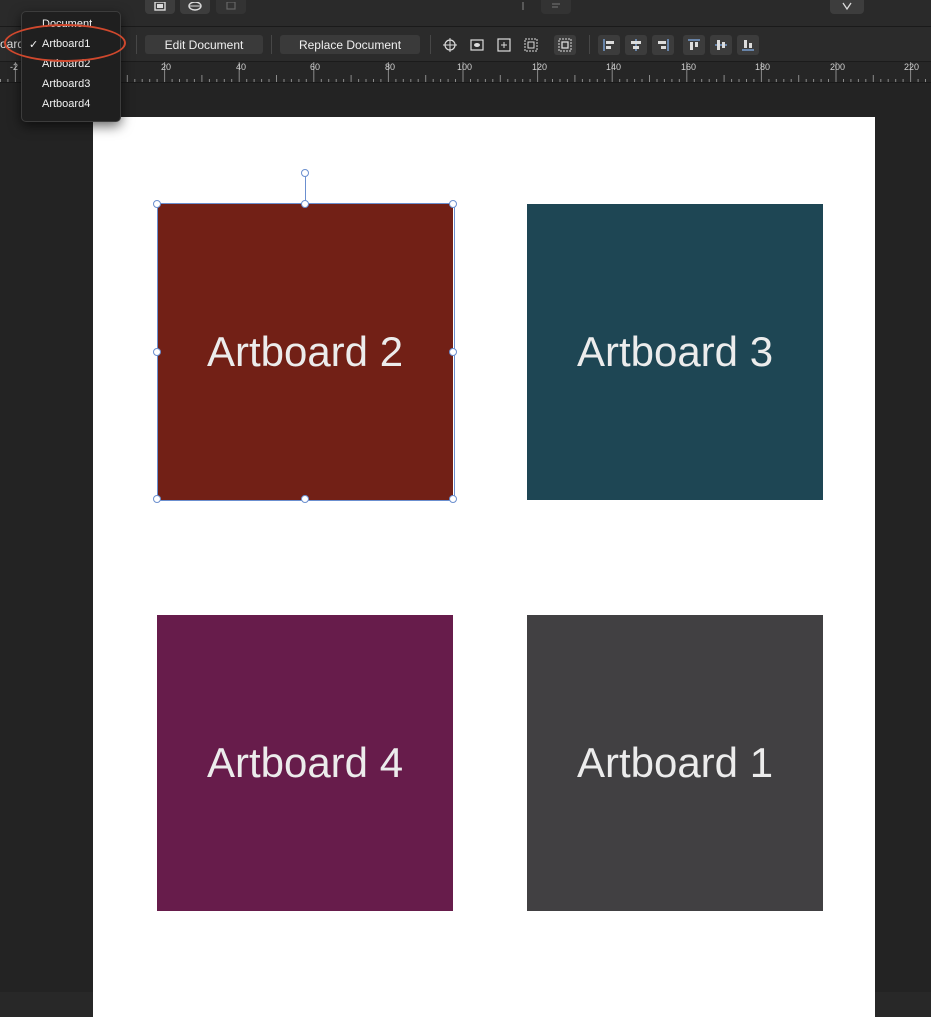 Image resolution: width=931 pixels, height=1017 pixels. I want to click on edit-document-button: Edit Document, so click(204, 44).